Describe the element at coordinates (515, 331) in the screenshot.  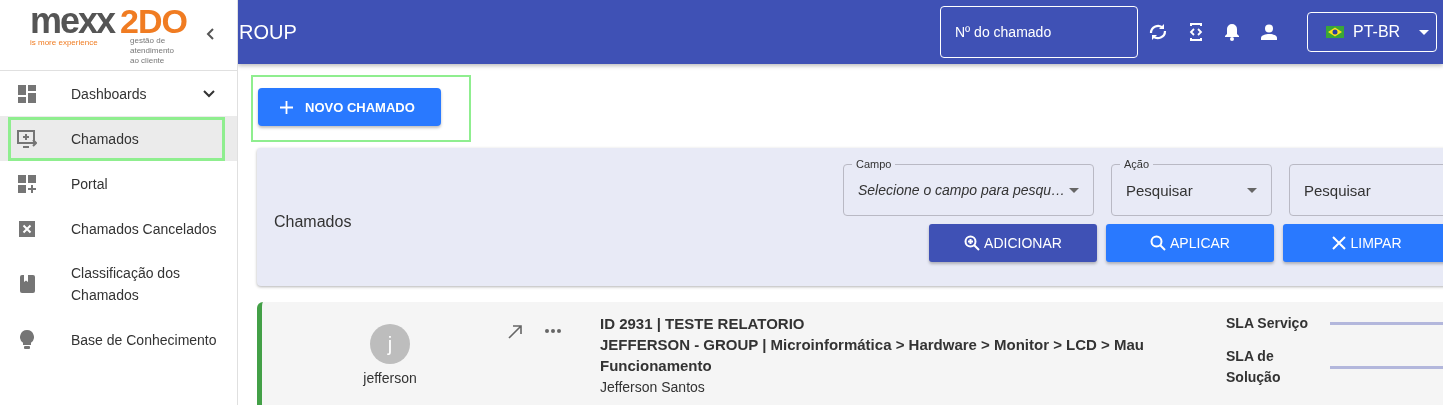
I see `arrow-up-right-icon` at that location.